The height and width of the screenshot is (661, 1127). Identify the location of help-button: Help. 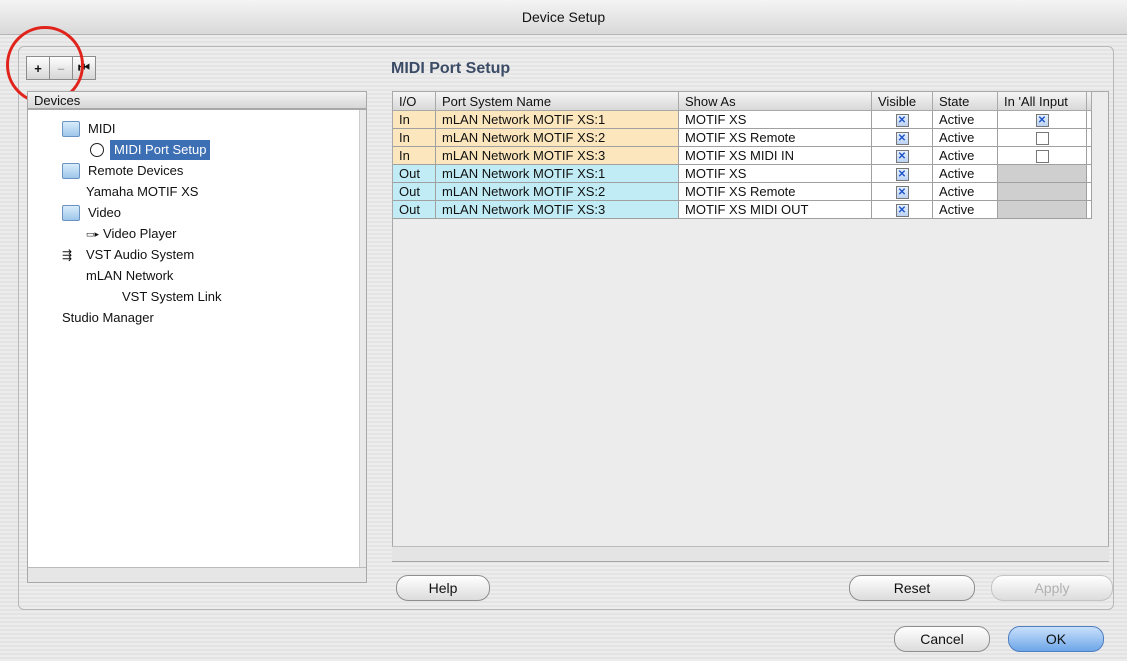
(443, 588).